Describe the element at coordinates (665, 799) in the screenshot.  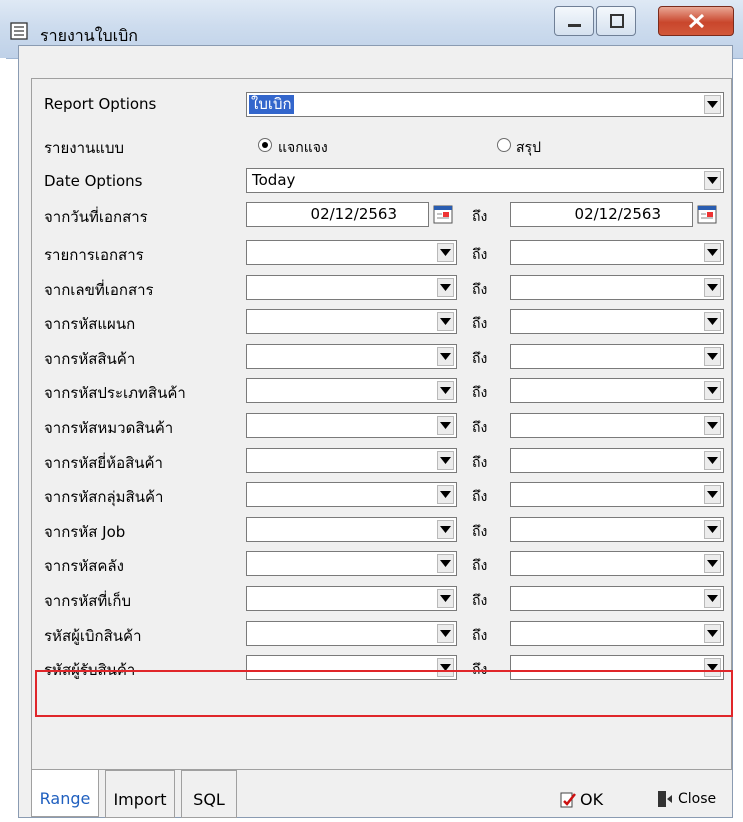
I see `exit-door-icon` at that location.